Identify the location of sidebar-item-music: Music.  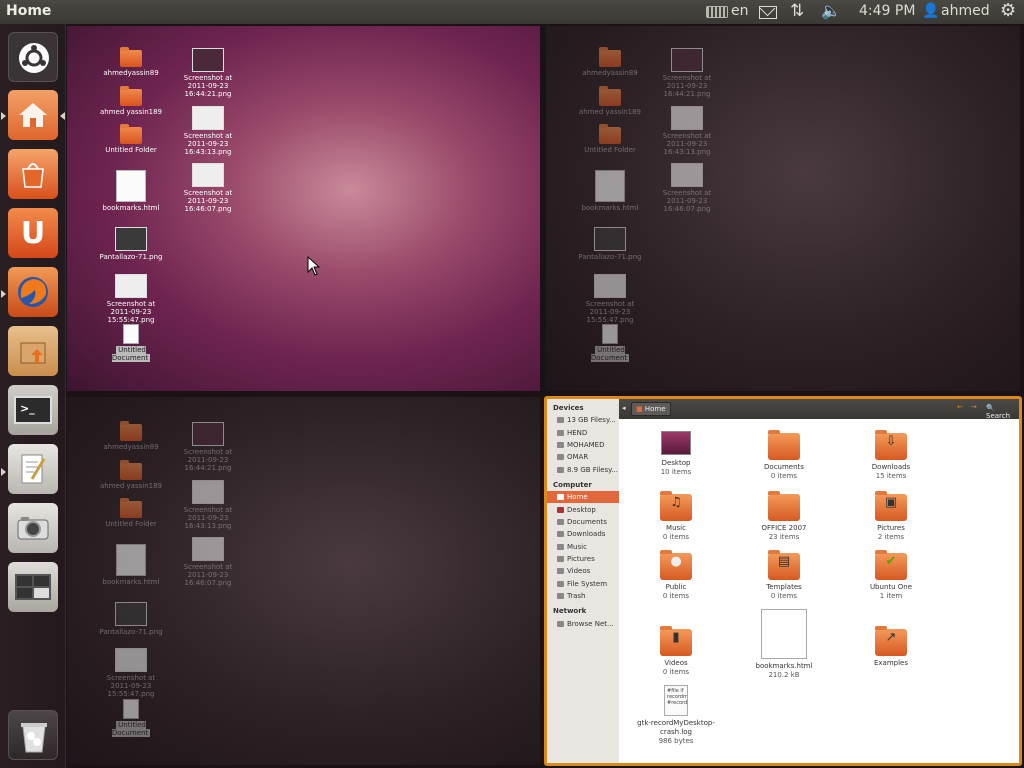
(583, 547).